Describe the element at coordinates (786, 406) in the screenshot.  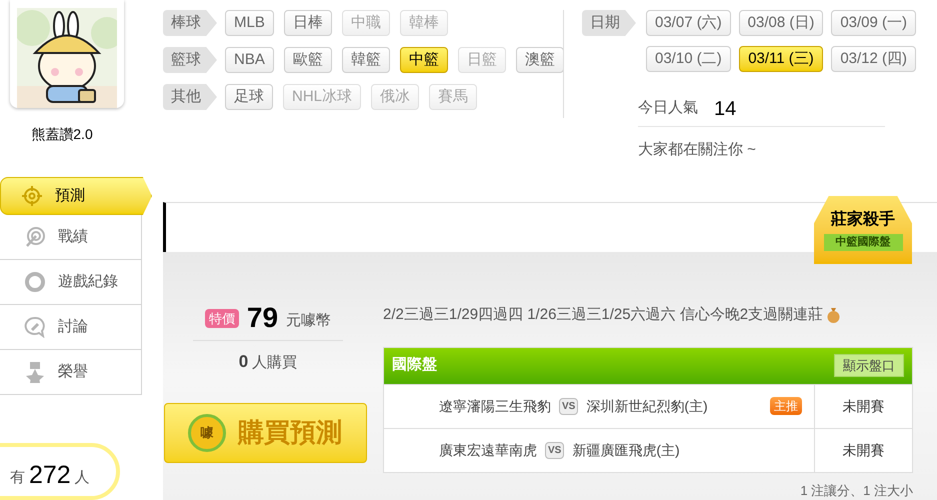
I see `featured-badge: 主推` at that location.